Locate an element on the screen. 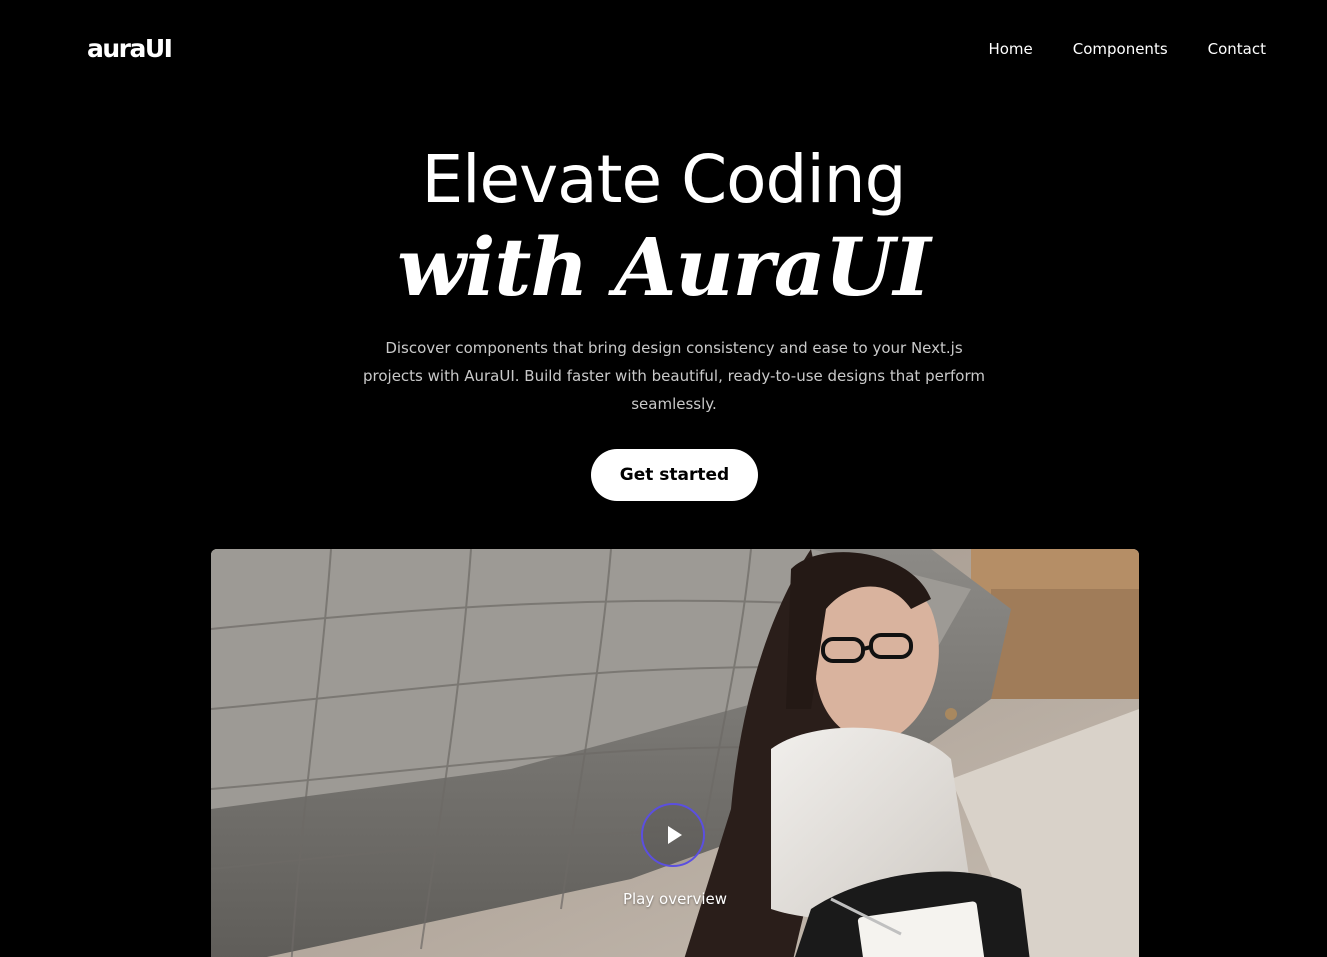  nav-link-home: Home is located at coordinates (1010, 49).